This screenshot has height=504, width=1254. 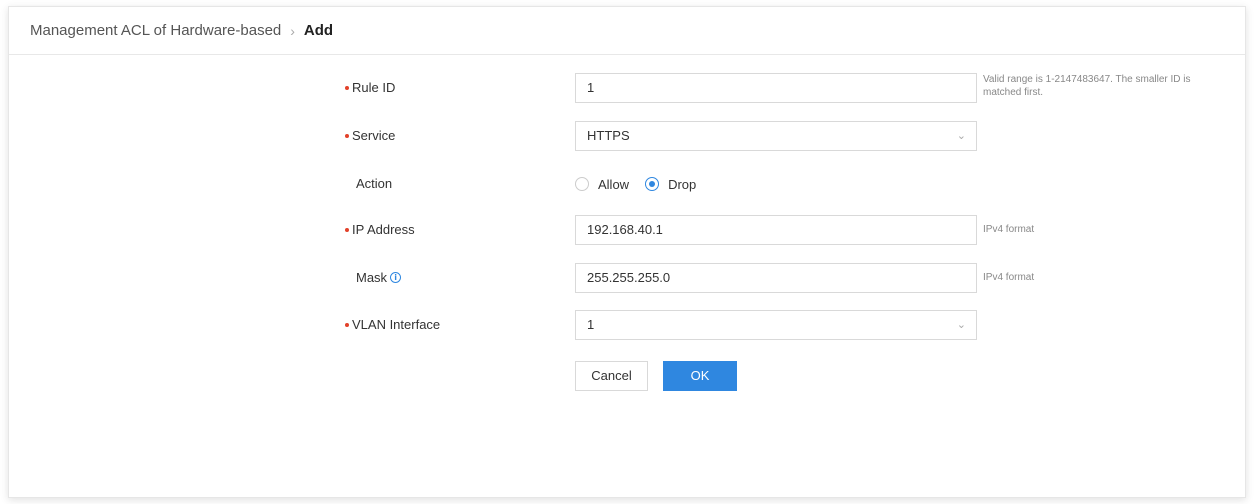 What do you see at coordinates (374, 183) in the screenshot?
I see `action-label: Action` at bounding box center [374, 183].